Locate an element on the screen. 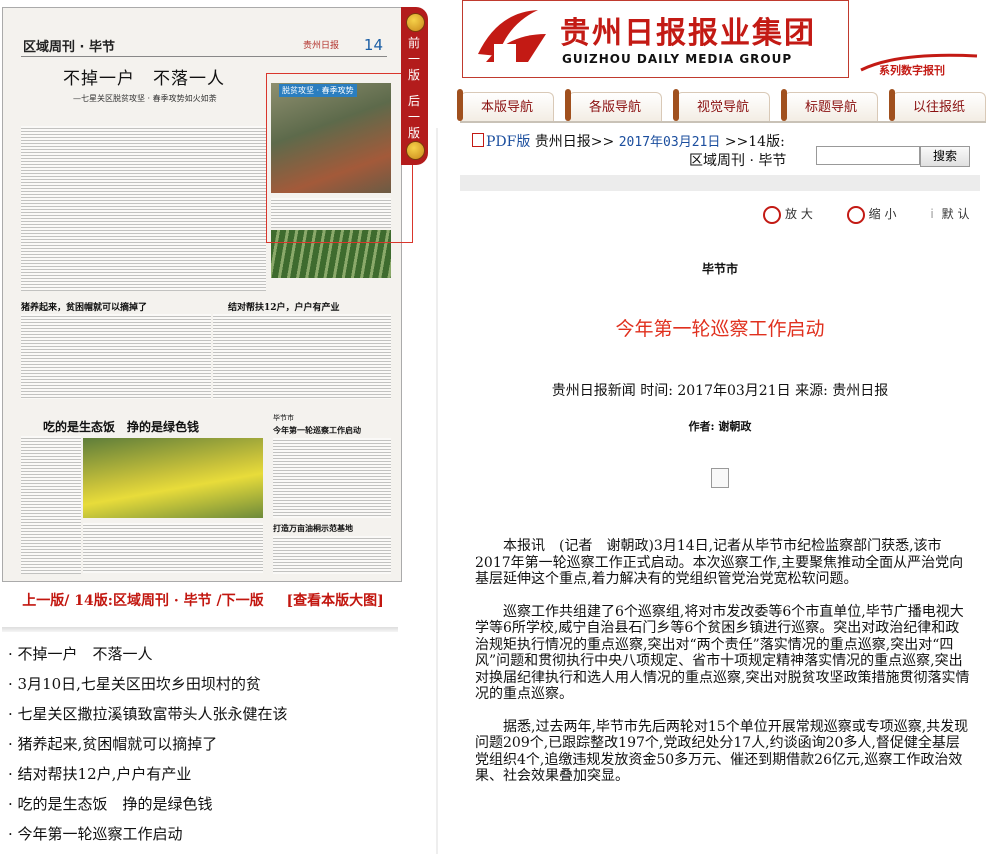 The width and height of the screenshot is (989, 854). broken-image-icon is located at coordinates (720, 478).